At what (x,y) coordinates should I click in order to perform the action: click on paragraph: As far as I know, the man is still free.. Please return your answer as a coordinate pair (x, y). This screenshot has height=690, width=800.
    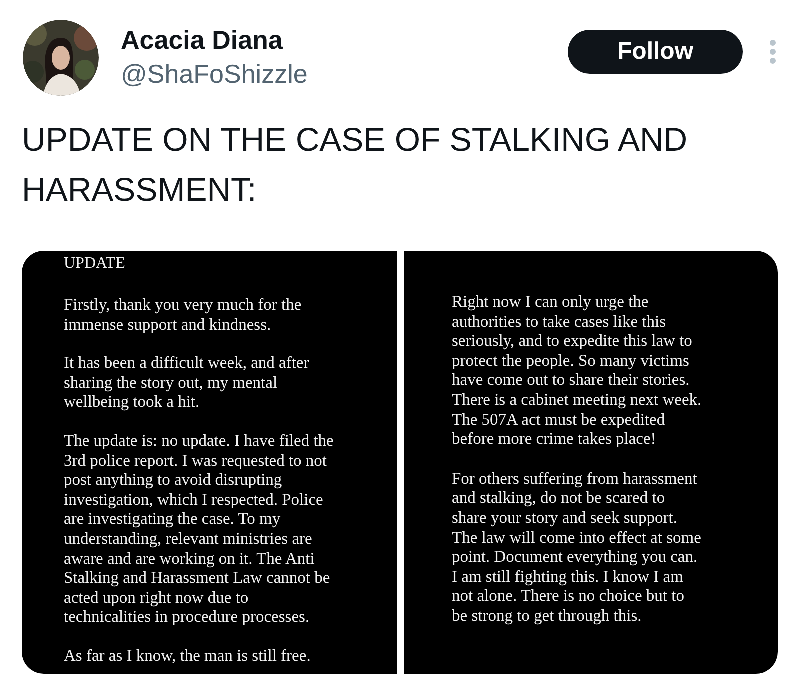
    Looking at the image, I should click on (188, 656).